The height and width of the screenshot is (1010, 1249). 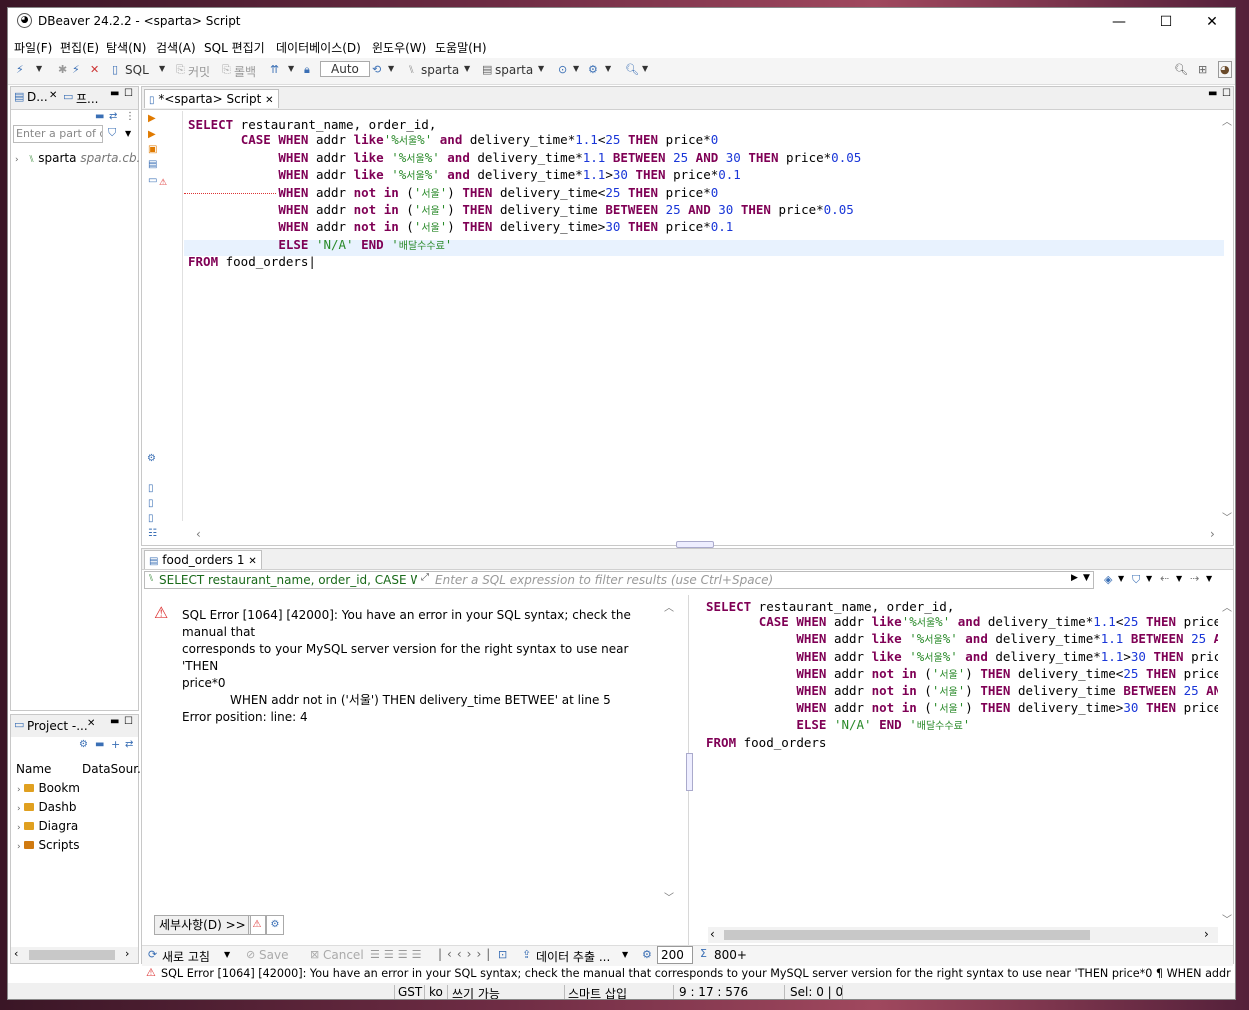 What do you see at coordinates (20, 69) in the screenshot?
I see `new-connection-icon: ⚡` at bounding box center [20, 69].